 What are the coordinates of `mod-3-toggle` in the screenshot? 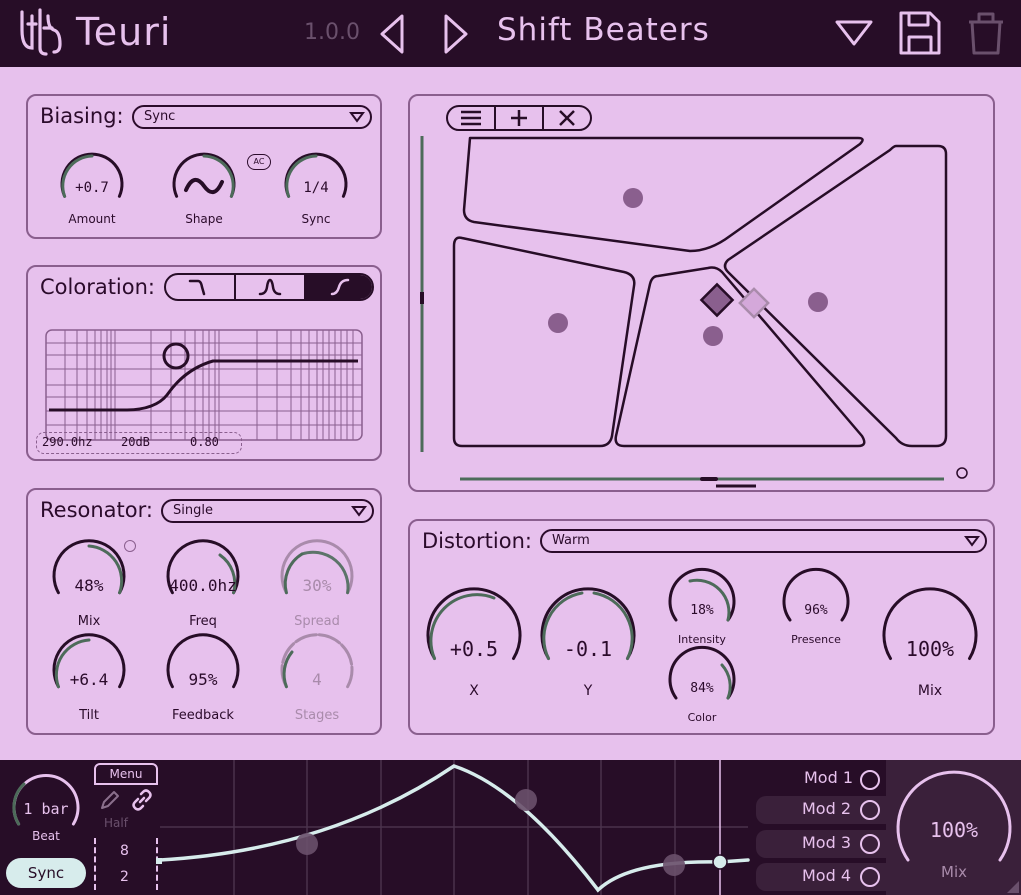 It's located at (870, 844).